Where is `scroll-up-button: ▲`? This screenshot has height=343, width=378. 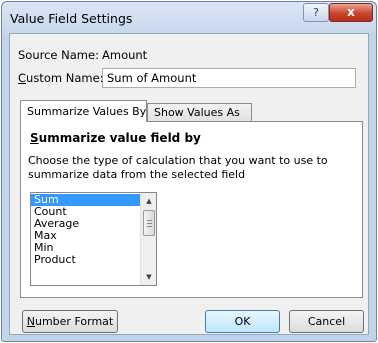 scroll-up-button: ▲ is located at coordinates (148, 201).